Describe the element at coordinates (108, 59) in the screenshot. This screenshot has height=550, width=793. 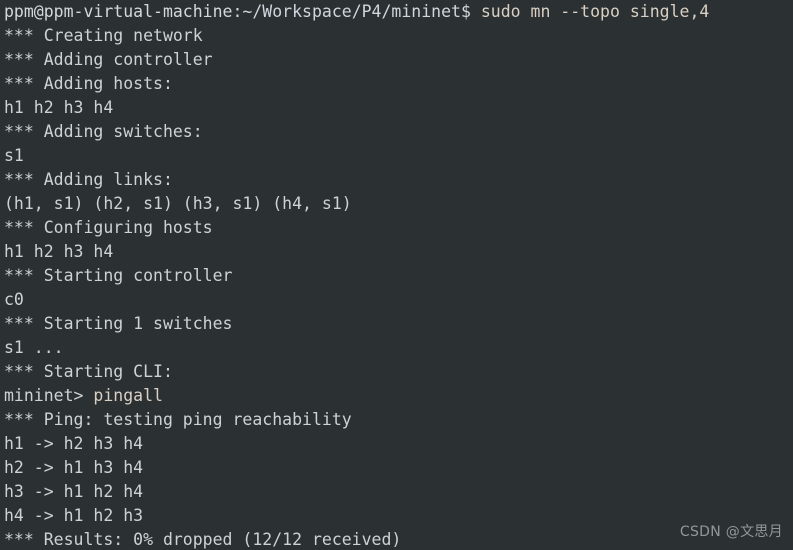
I see `terminal-line-output: *** Adding controller` at that location.